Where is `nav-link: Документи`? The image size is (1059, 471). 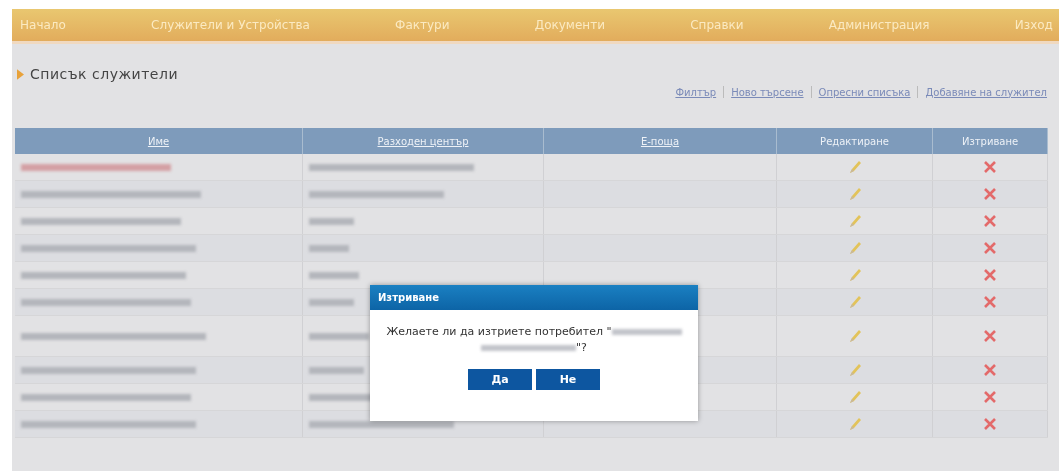 nav-link: Документи is located at coordinates (569, 25).